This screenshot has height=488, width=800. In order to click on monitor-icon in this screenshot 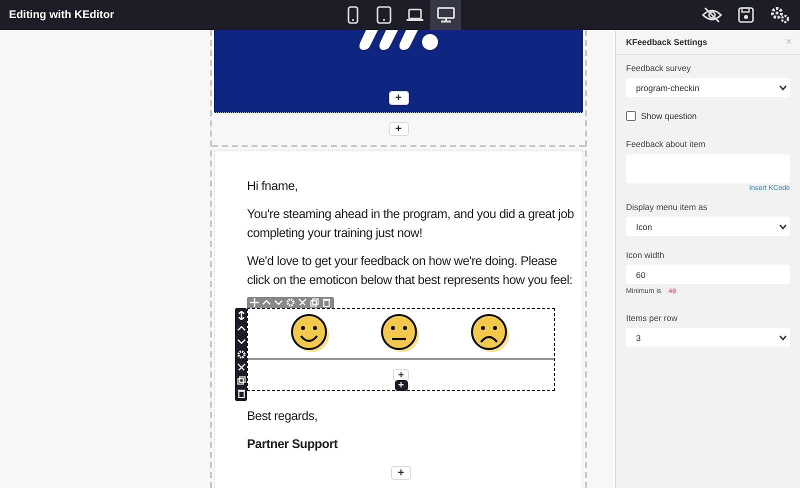, I will do `click(445, 15)`.